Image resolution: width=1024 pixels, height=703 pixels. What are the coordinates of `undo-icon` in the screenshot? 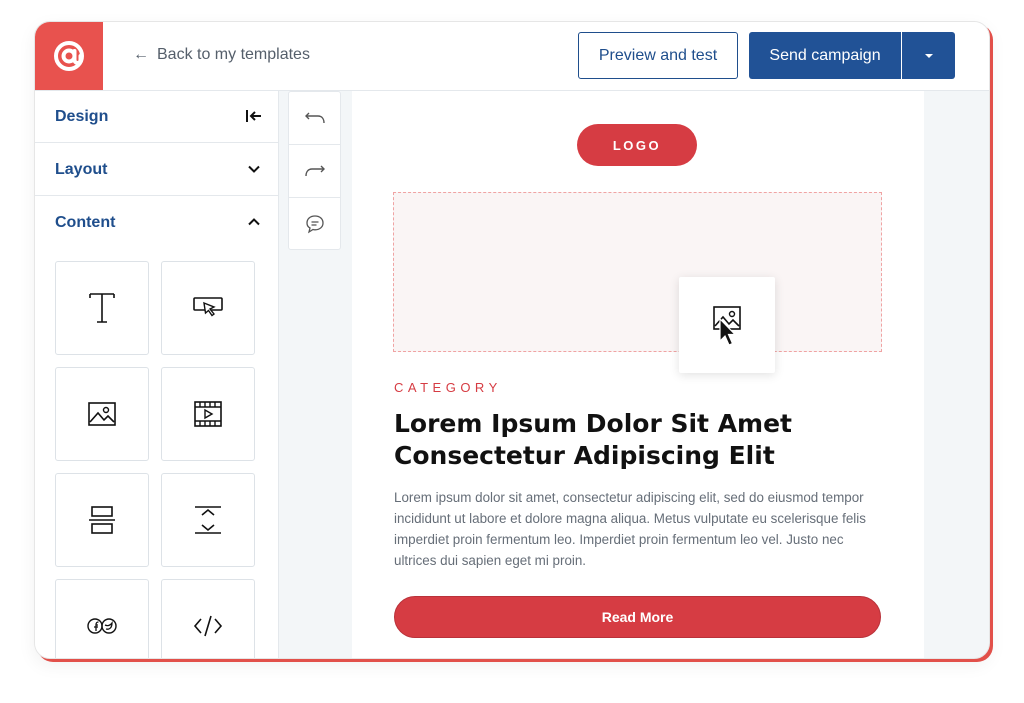 It's located at (314, 118).